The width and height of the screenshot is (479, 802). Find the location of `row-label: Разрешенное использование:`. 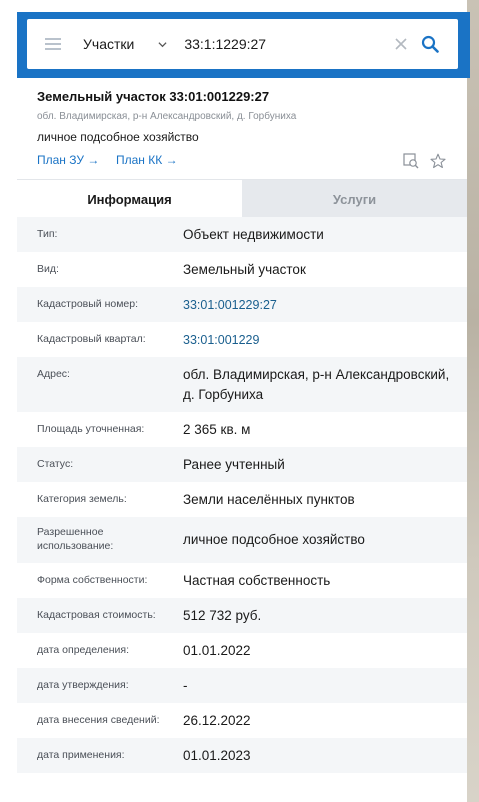

row-label: Разрешенное использование: is located at coordinates (75, 539).